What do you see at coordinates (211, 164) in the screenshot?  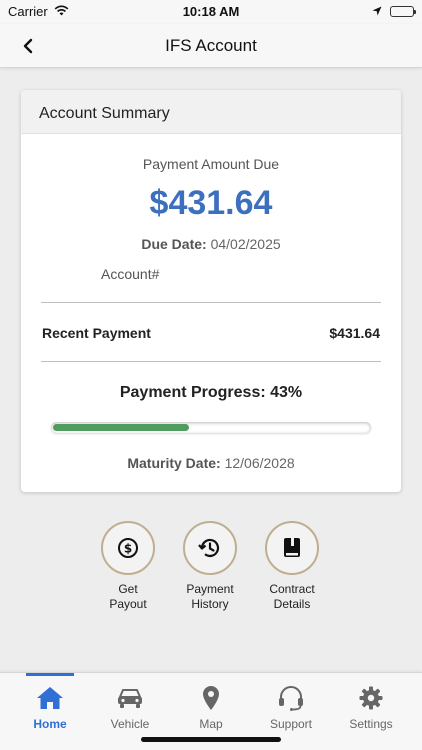 I see `payment-amount-due-label: Payment Amount Due` at bounding box center [211, 164].